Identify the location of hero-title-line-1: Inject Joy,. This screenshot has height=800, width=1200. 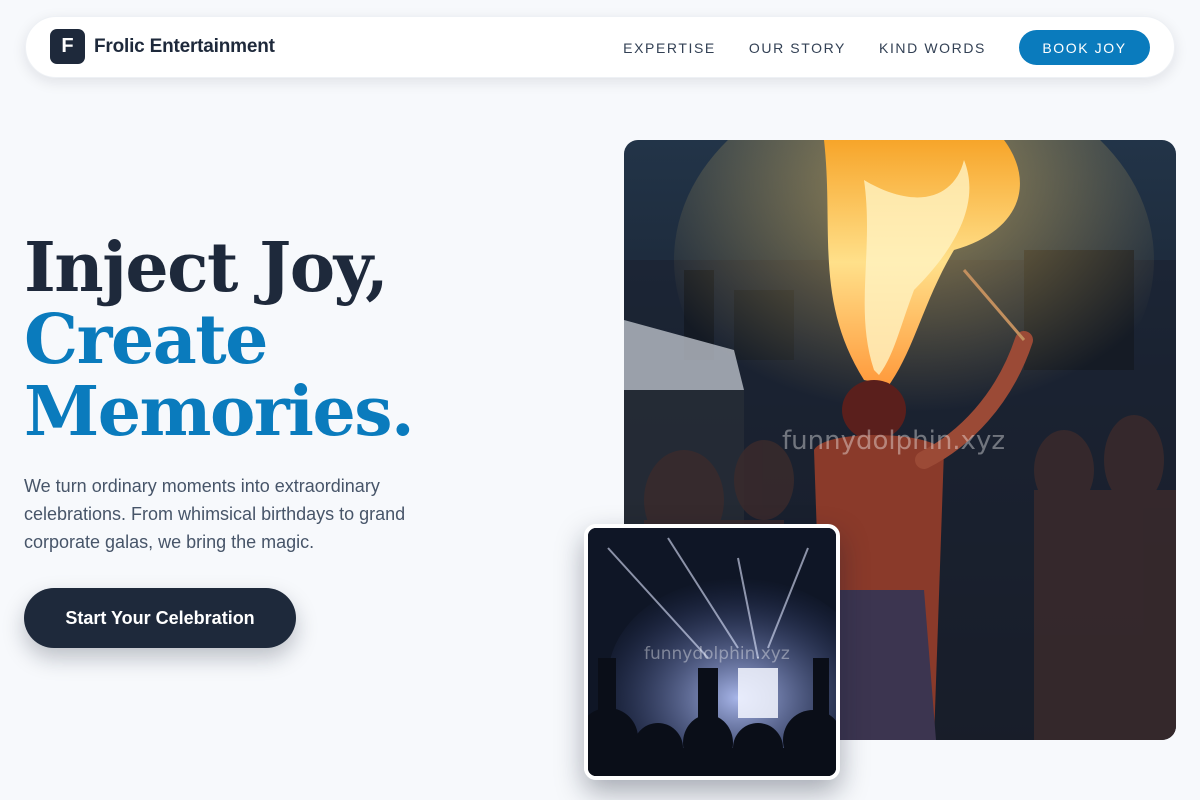
(206, 268).